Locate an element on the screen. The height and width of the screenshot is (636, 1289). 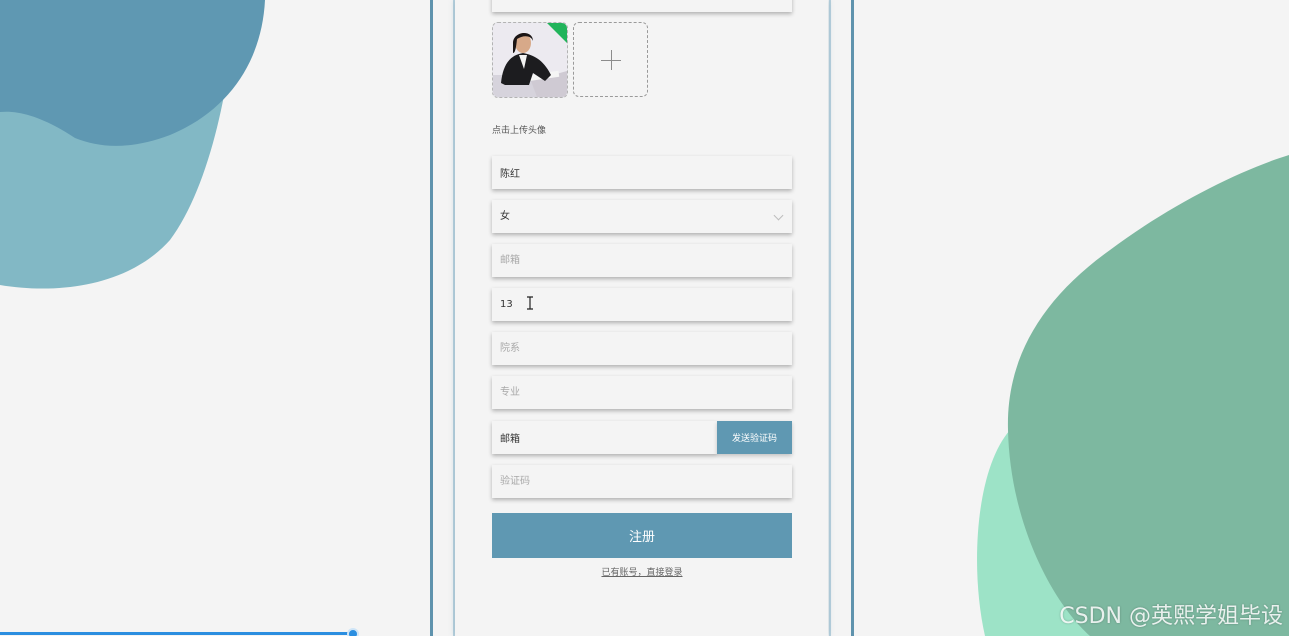
code-field is located at coordinates (642, 481).